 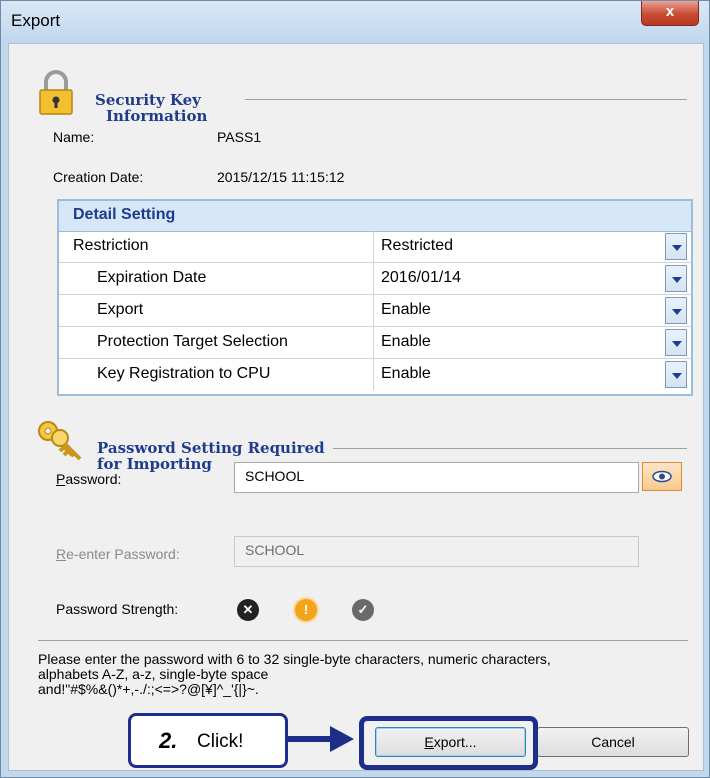 I want to click on weak-strength-icon: ✕, so click(x=248, y=610).